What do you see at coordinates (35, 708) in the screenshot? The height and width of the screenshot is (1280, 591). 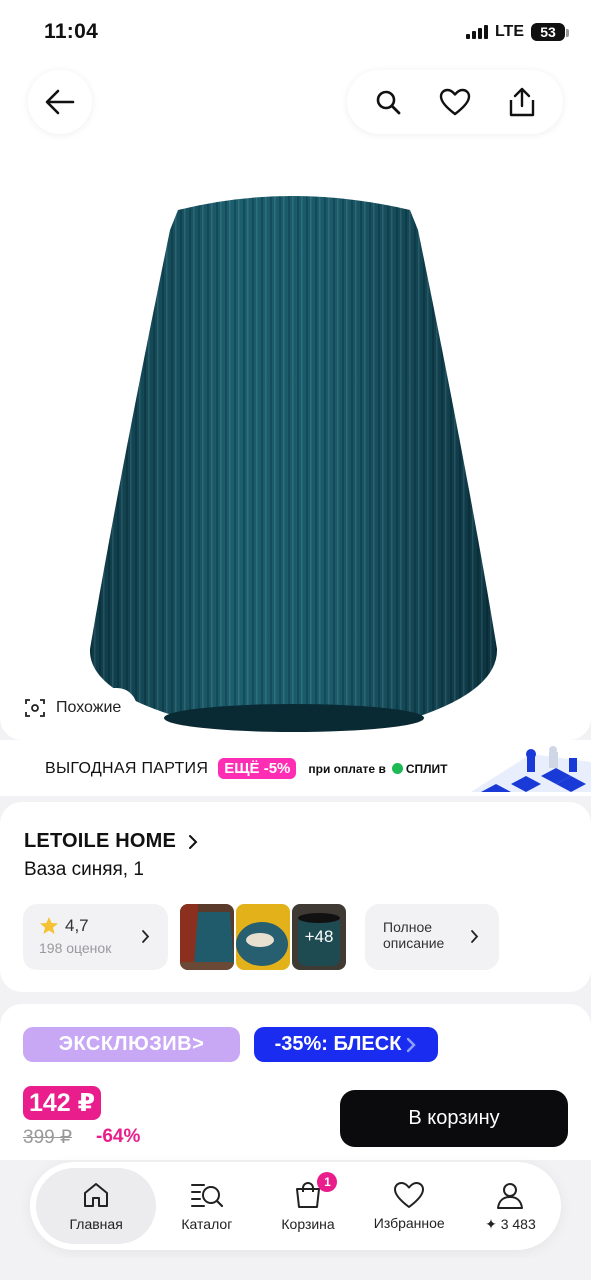 I see `scan-icon` at bounding box center [35, 708].